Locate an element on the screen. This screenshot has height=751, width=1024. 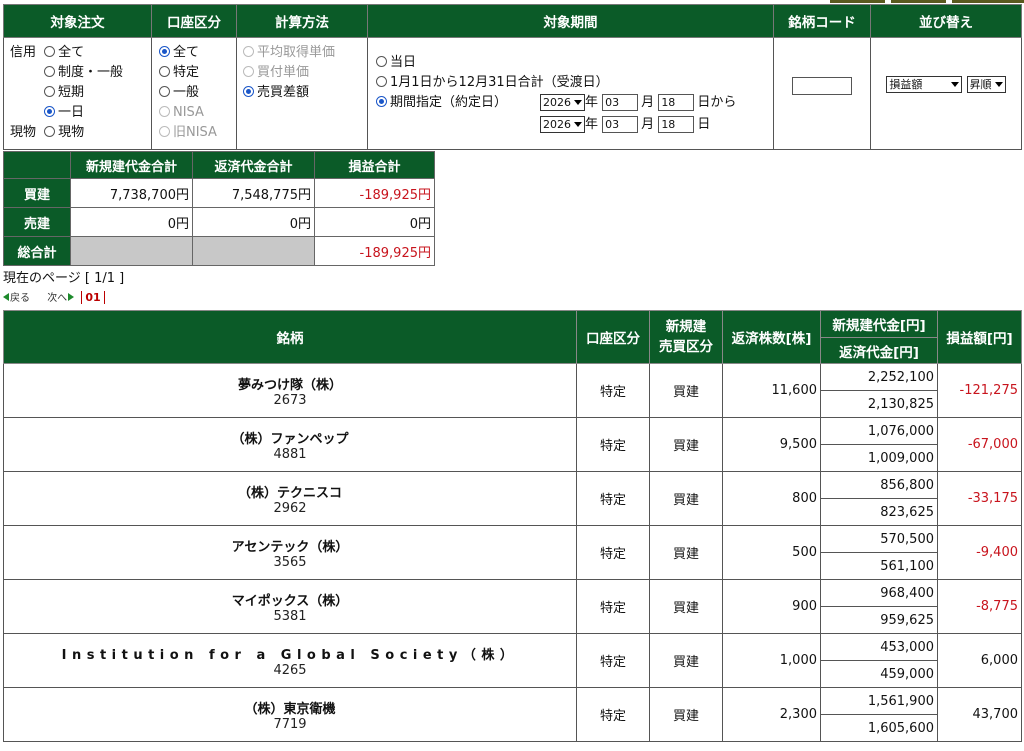
radio-credit-short: 短期 is located at coordinates (80, 93).